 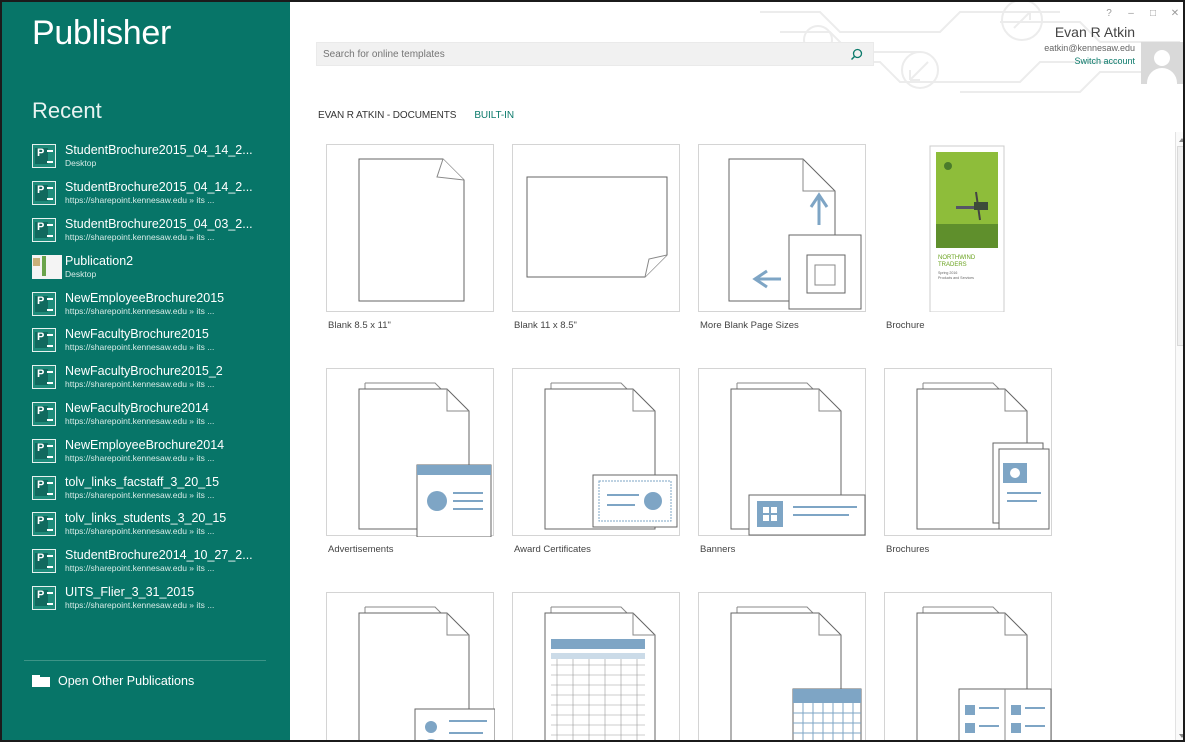 What do you see at coordinates (102, 33) in the screenshot?
I see `app-title: Publisher` at bounding box center [102, 33].